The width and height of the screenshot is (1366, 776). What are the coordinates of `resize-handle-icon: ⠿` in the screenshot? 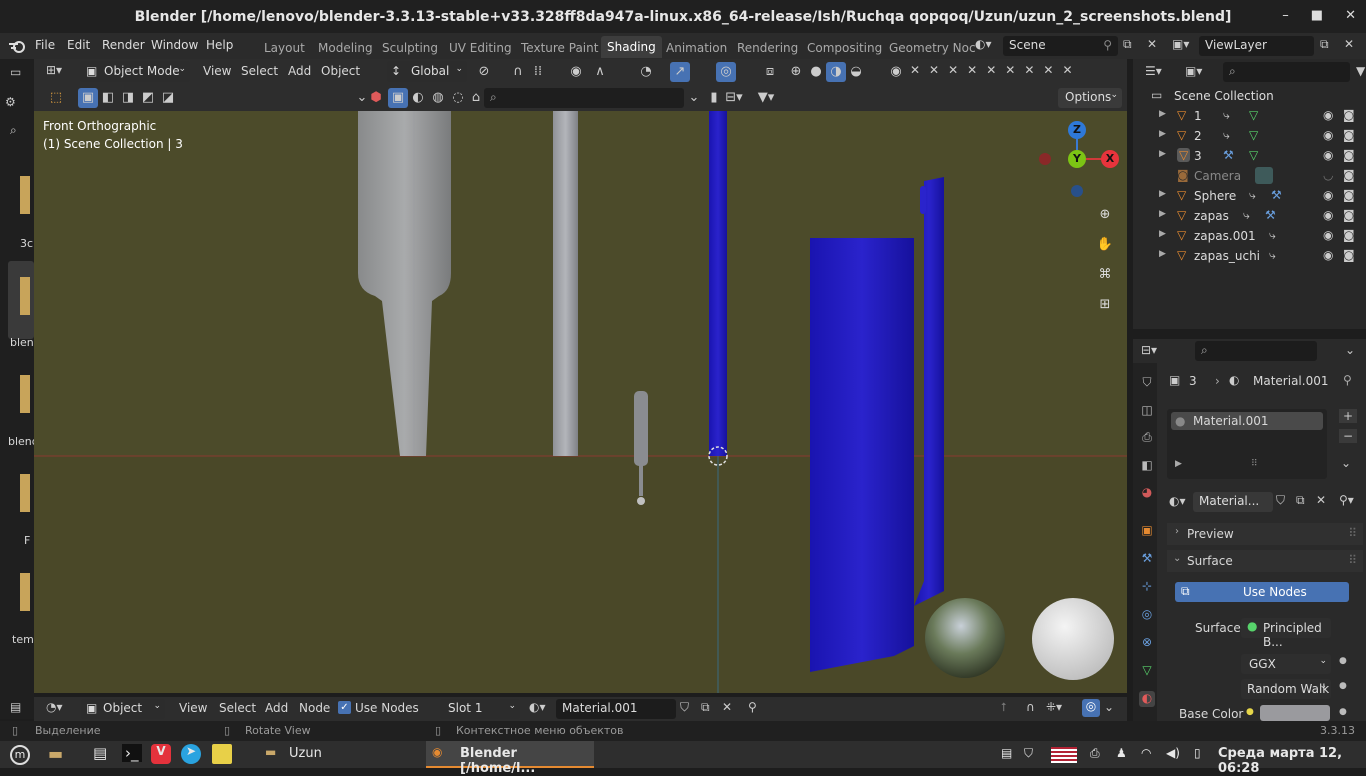 It's located at (1254, 464).